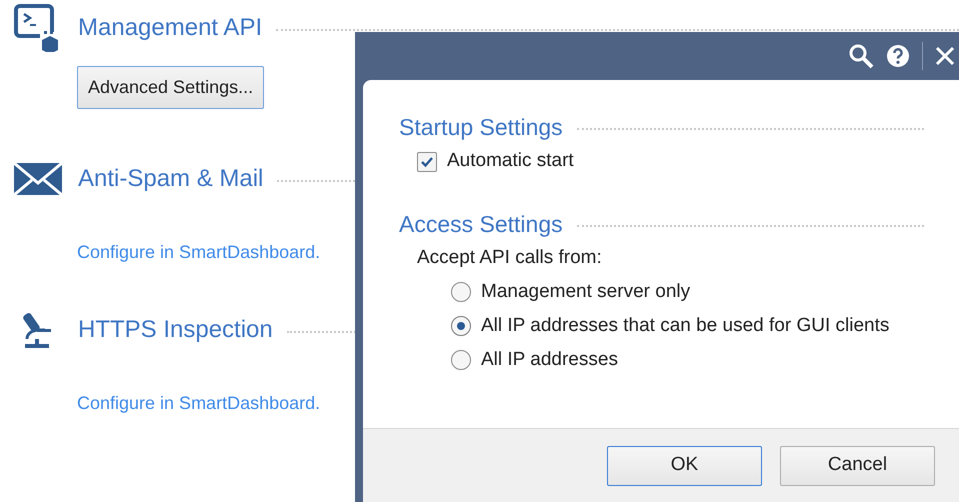 Image resolution: width=959 pixels, height=502 pixels. Describe the element at coordinates (585, 292) in the screenshot. I see `option-label: Management server only` at that location.